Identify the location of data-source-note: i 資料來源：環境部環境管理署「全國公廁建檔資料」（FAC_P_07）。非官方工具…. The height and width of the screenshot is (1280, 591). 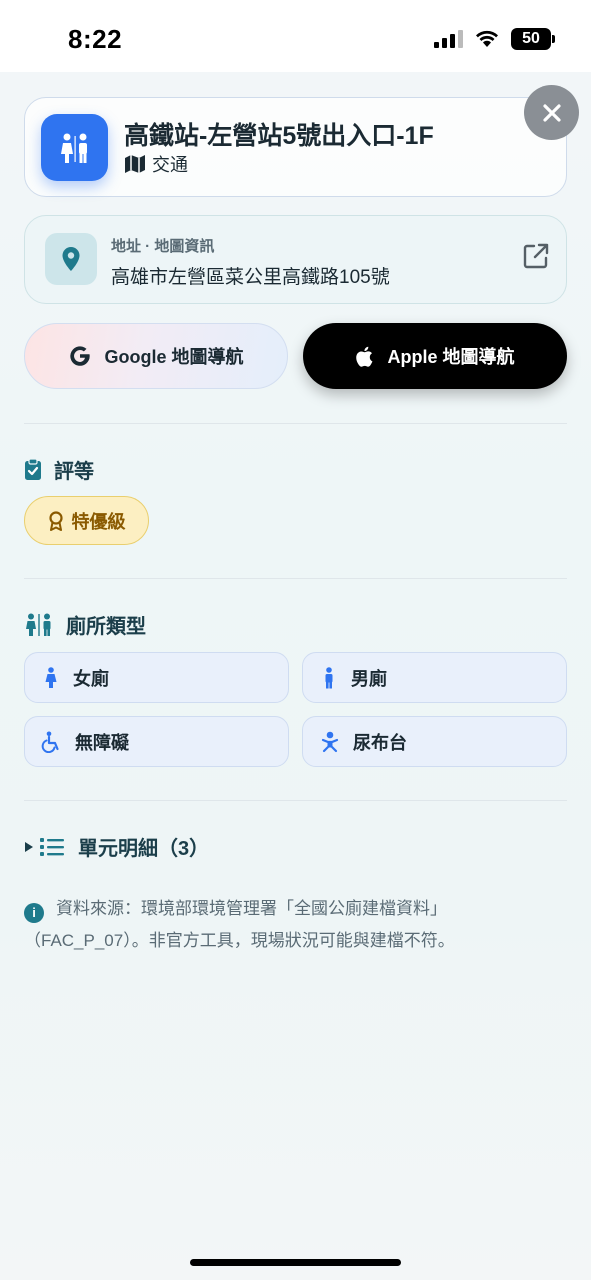
(284, 925).